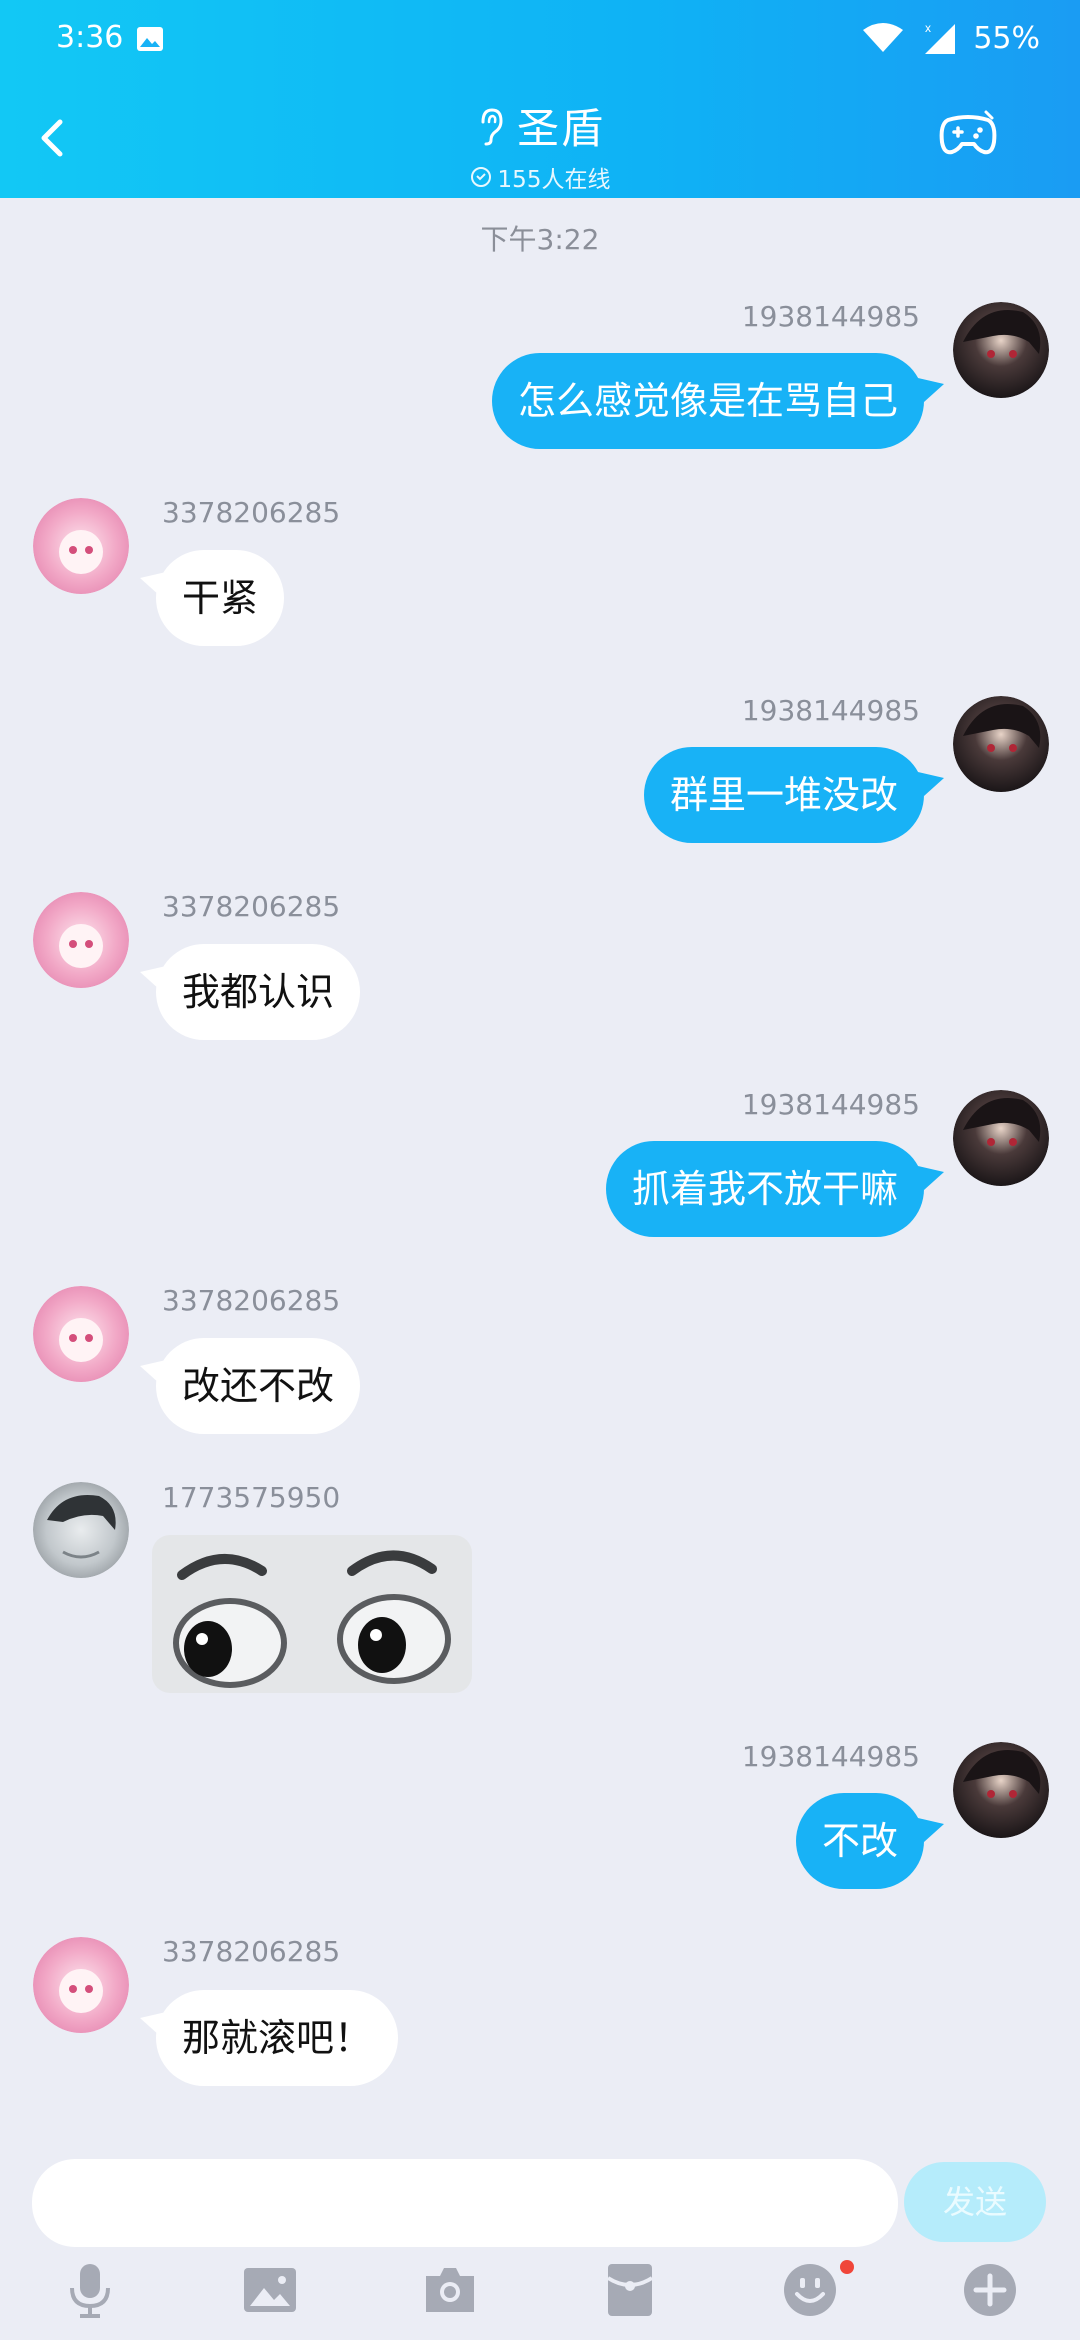  I want to click on chat-header: 3:36 x 55% 圣盾 155人在线, so click(540, 99).